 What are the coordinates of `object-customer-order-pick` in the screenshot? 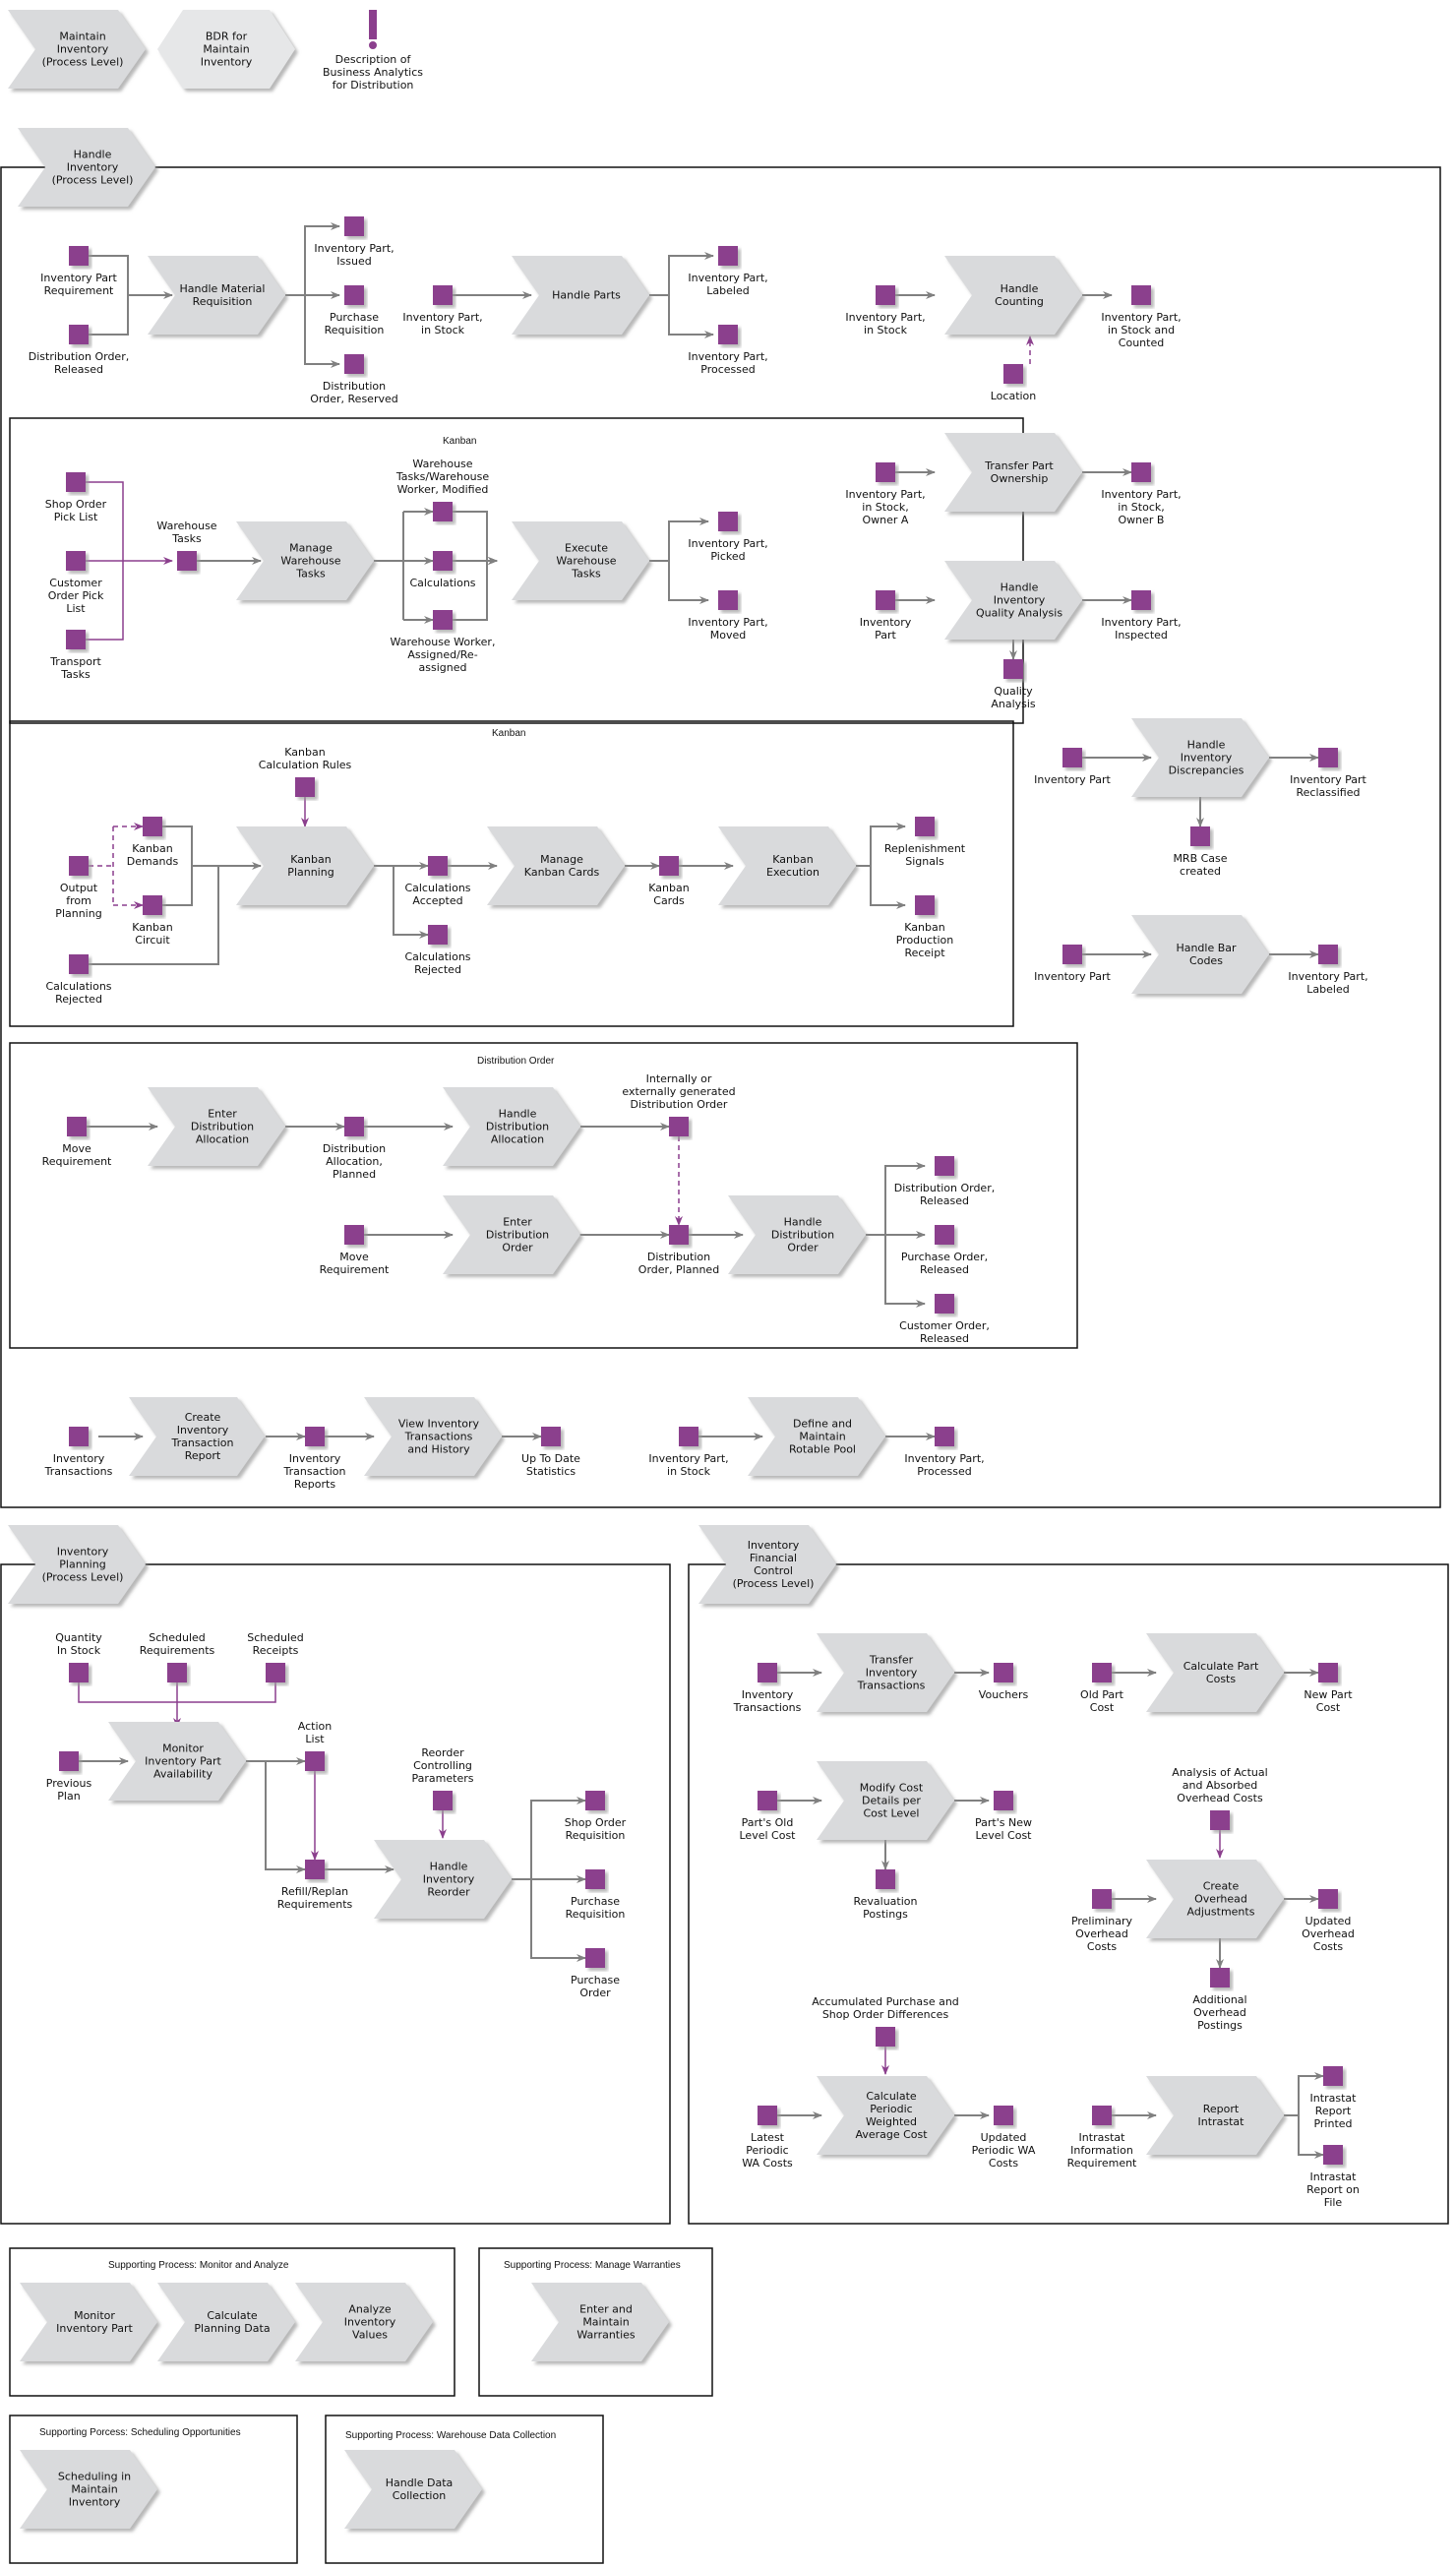 It's located at (76, 561).